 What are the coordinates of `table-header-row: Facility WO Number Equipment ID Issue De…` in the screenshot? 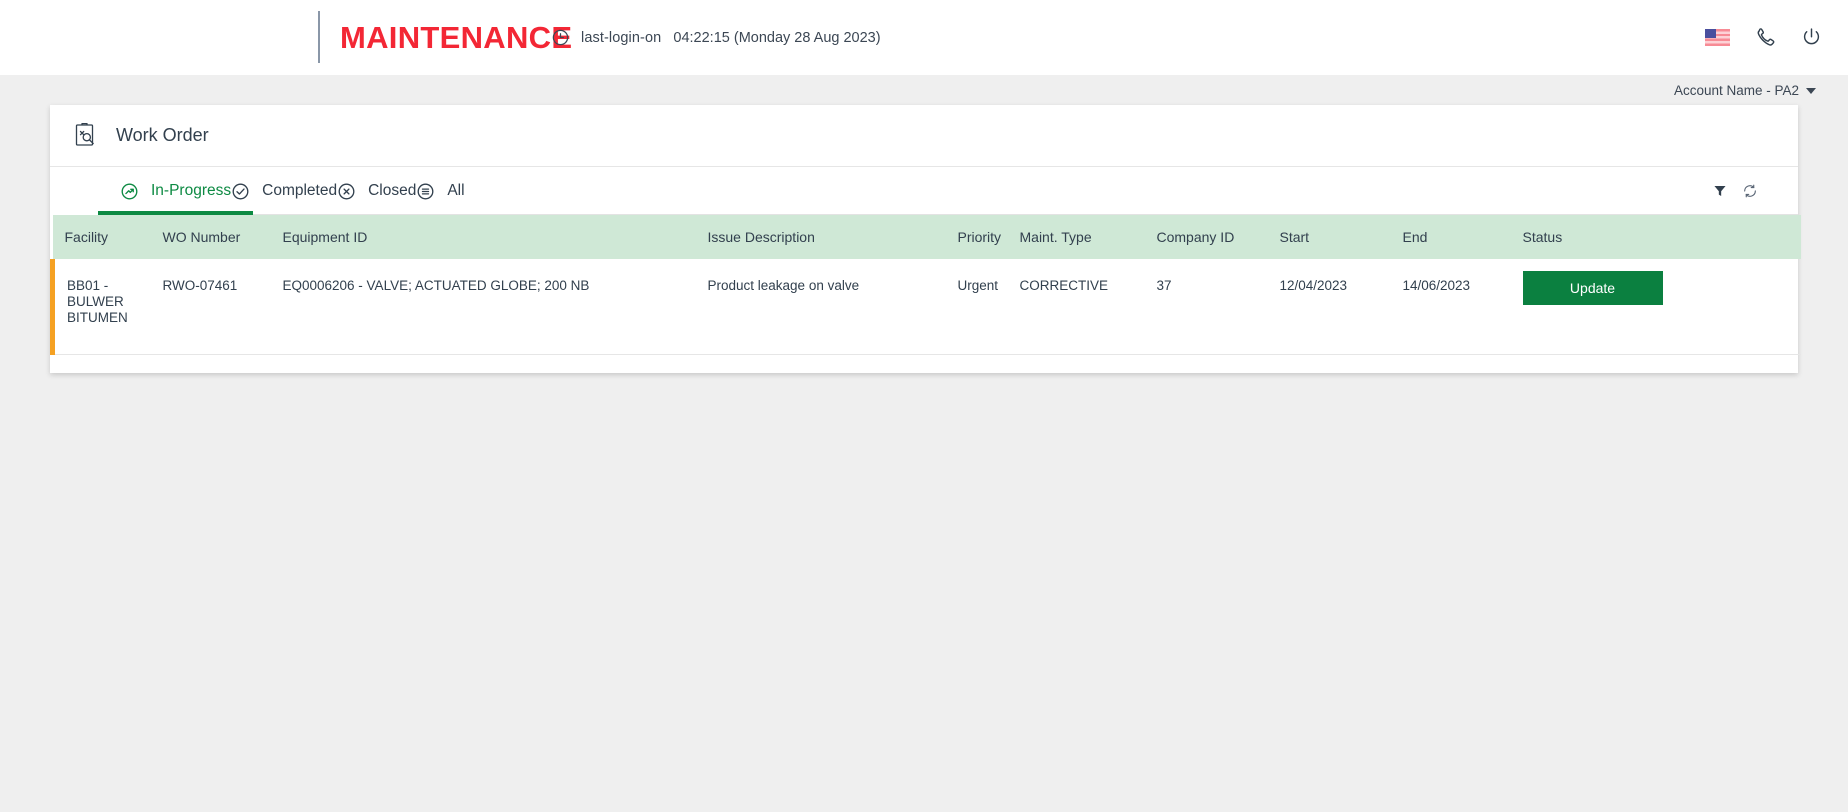 It's located at (926, 237).